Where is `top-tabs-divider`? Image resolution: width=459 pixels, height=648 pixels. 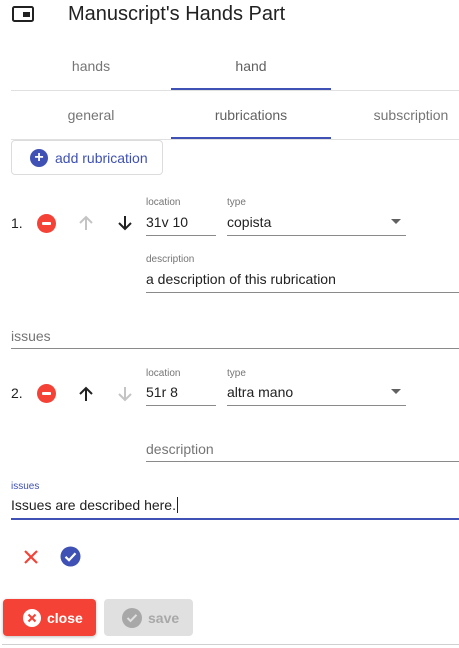
top-tabs-divider is located at coordinates (235, 90).